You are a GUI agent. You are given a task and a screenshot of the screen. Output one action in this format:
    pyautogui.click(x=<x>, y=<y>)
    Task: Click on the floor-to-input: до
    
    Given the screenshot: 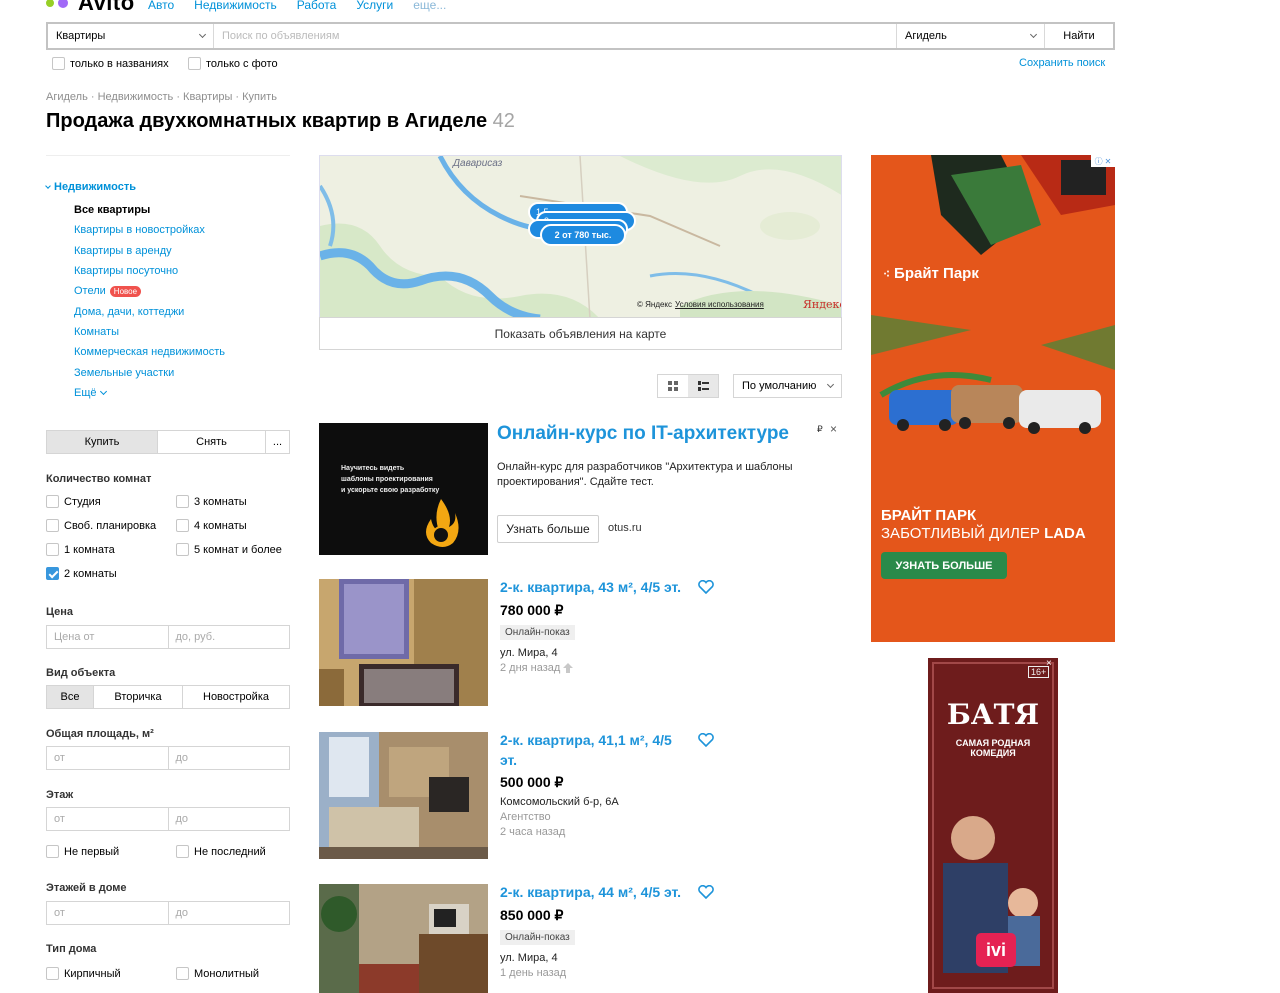 What is the action you would take?
    pyautogui.click(x=229, y=819)
    